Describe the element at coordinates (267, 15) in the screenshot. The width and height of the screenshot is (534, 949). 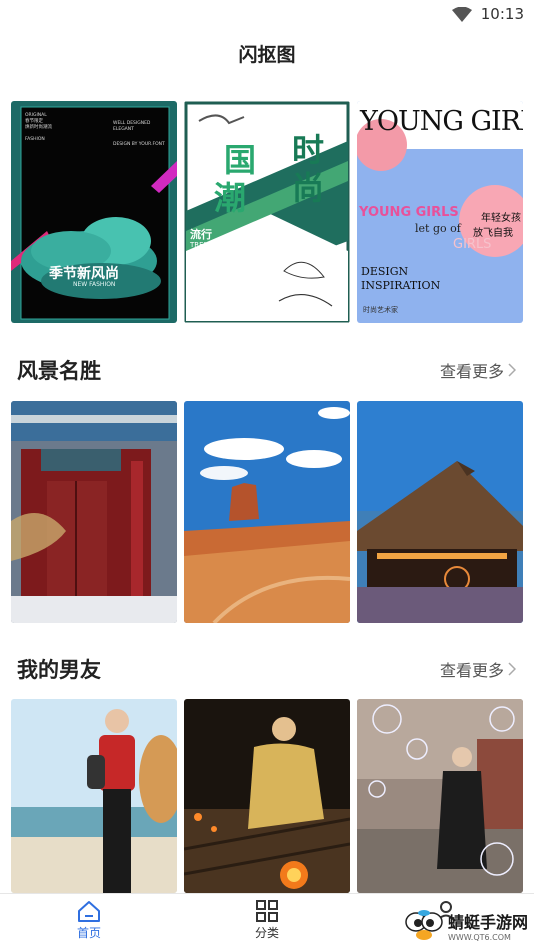
I see `status-bar: 10:13` at that location.